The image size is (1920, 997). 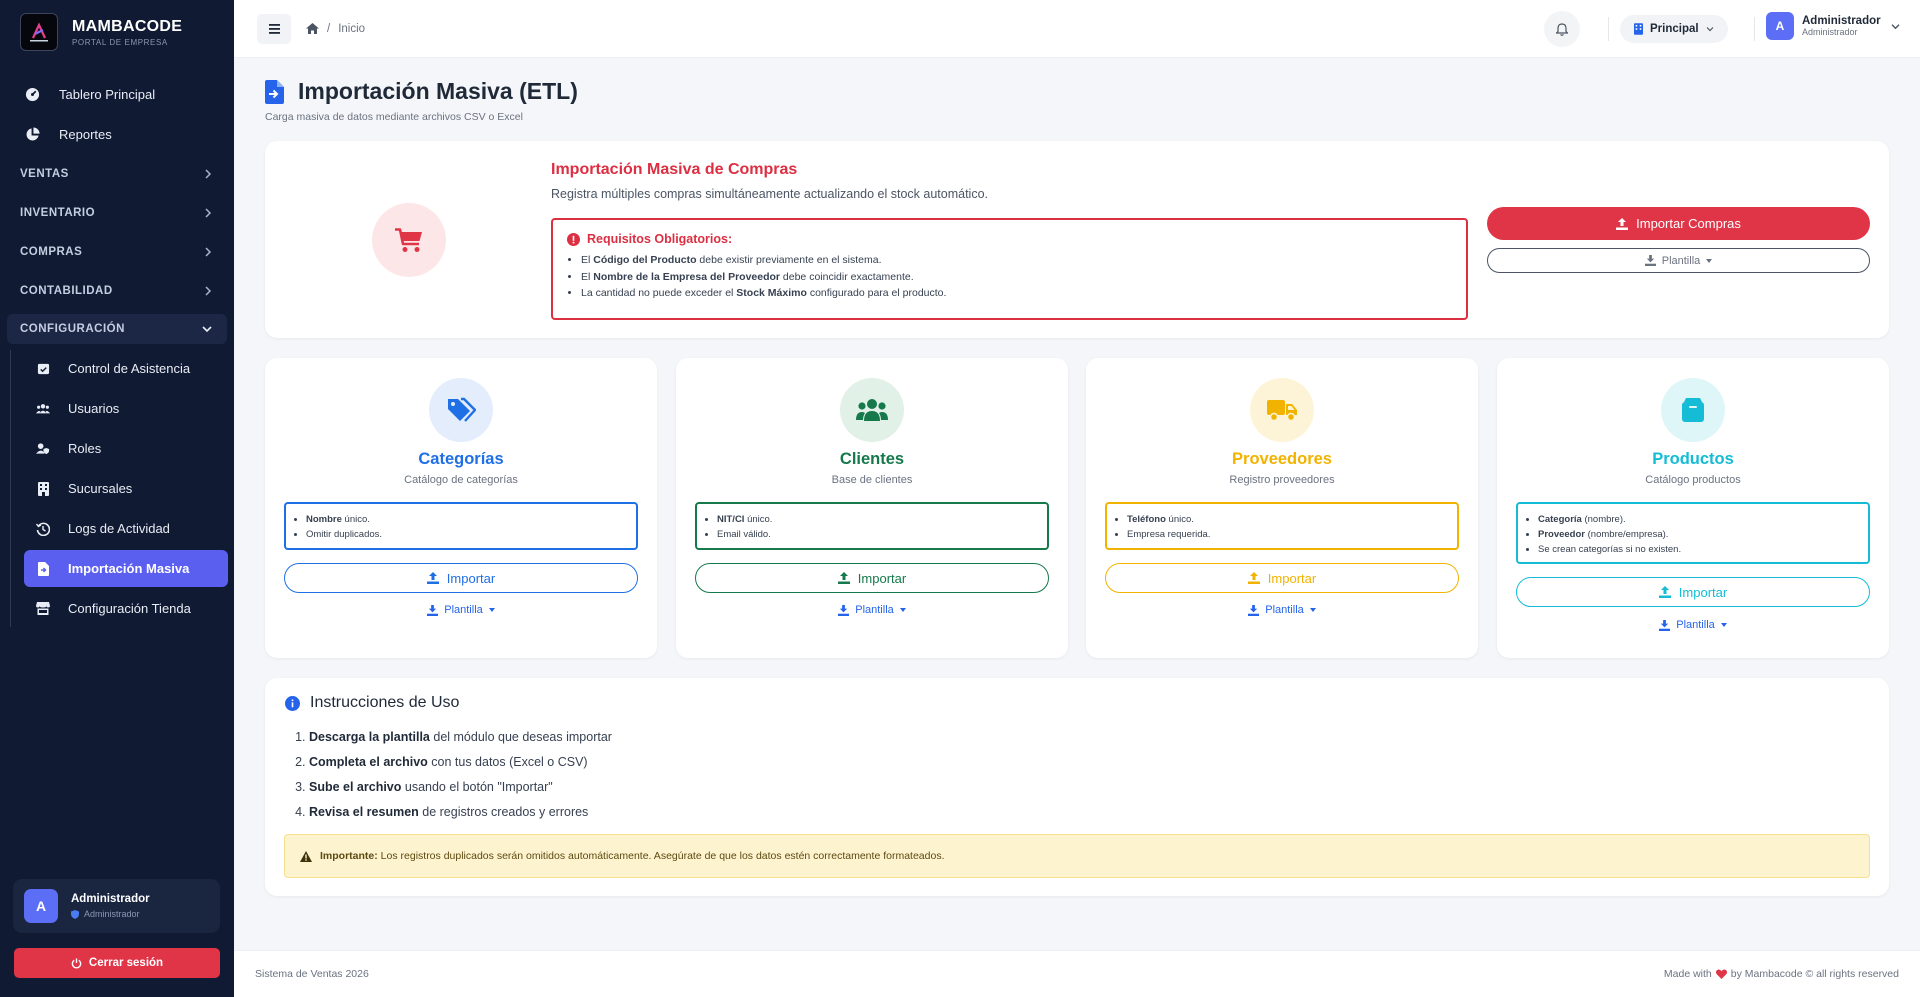 What do you see at coordinates (66, 290) in the screenshot?
I see `section-label: CONTABILIDAD` at bounding box center [66, 290].